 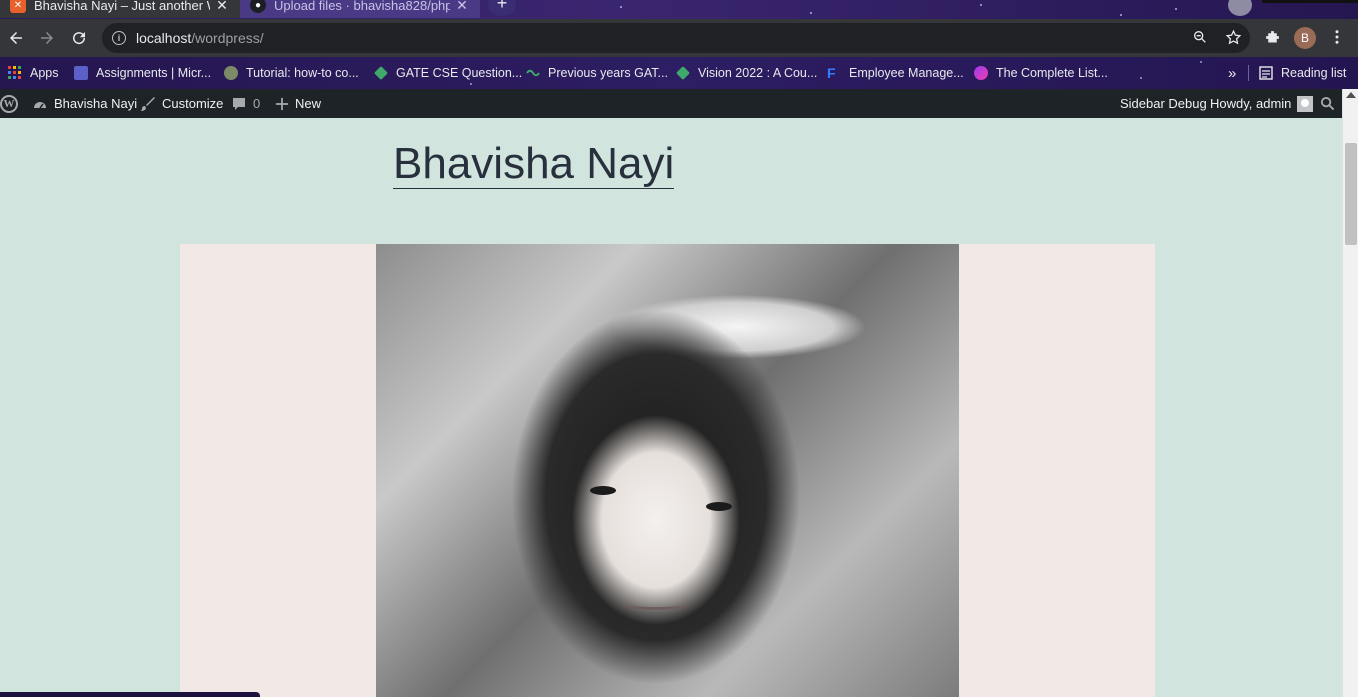 What do you see at coordinates (1350, 393) in the screenshot?
I see `page-scrollbar` at bounding box center [1350, 393].